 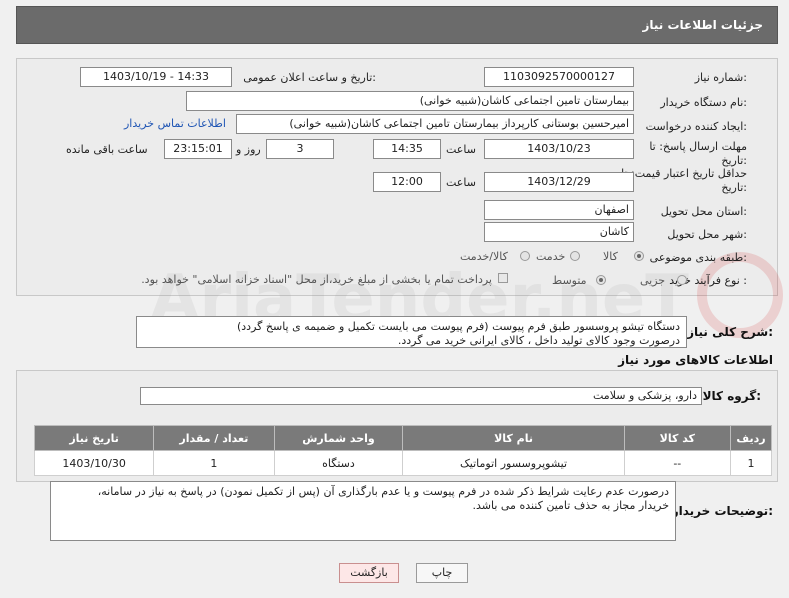 I want to click on col-unit: واحد شمارش, so click(x=338, y=438).